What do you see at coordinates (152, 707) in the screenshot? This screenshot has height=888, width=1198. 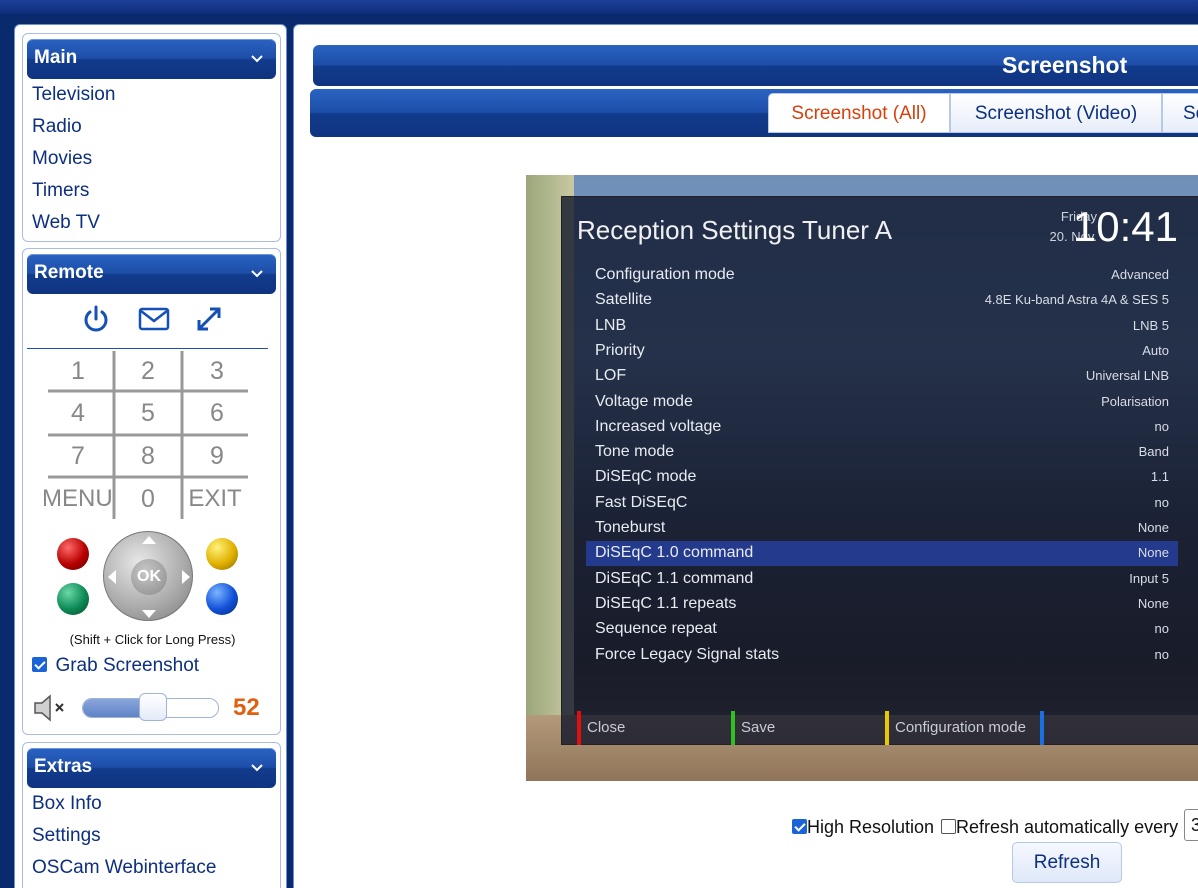 I see `volume-slider-handle` at bounding box center [152, 707].